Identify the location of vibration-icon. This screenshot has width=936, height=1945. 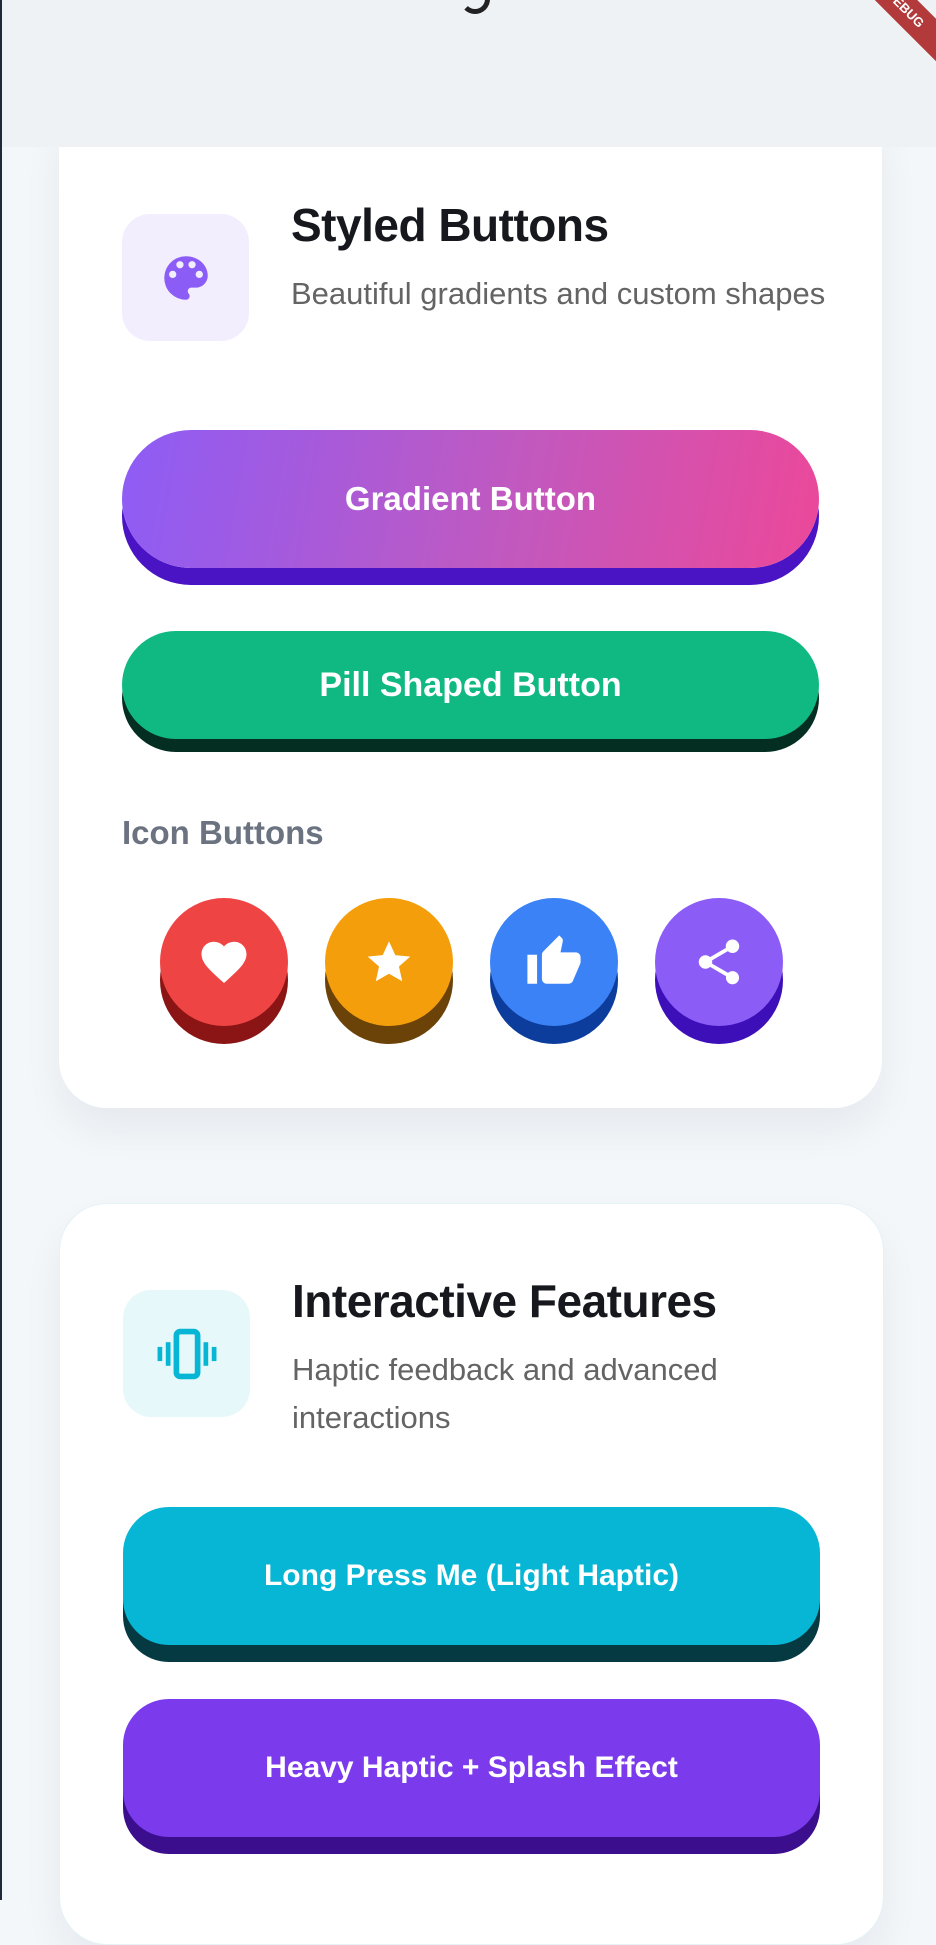
(187, 1354).